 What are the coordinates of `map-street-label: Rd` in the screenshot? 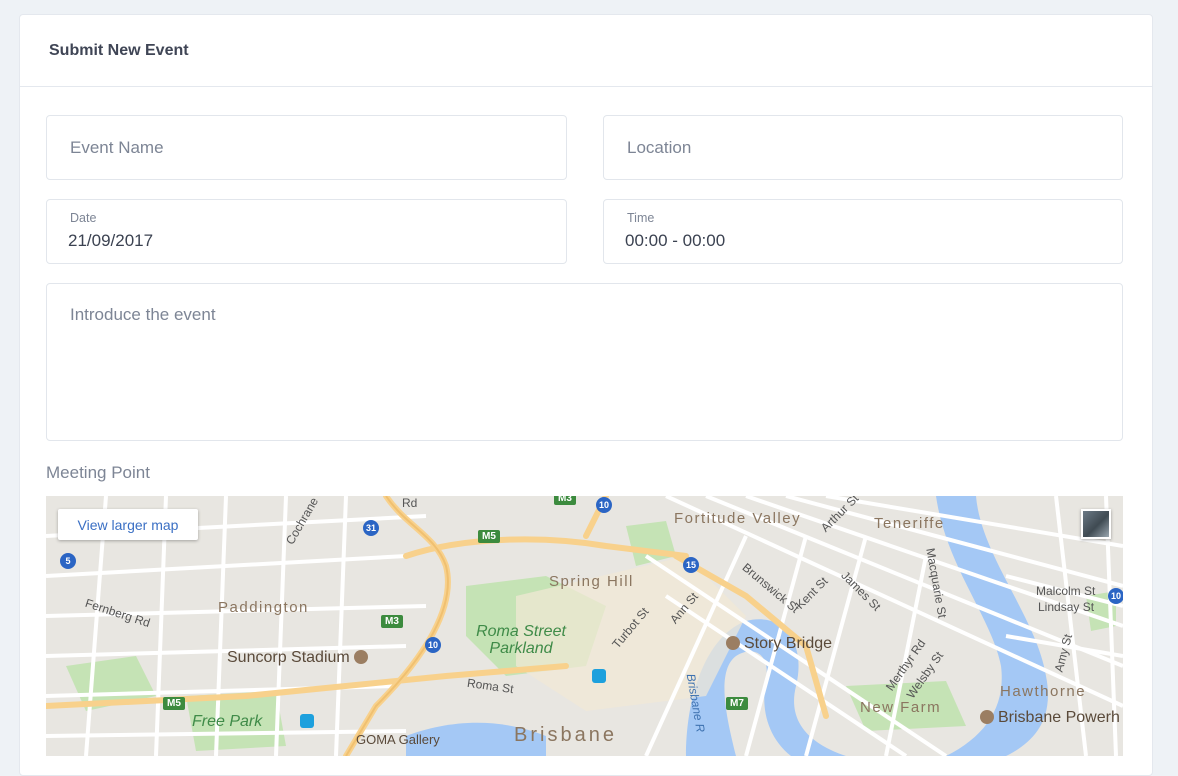 It's located at (410, 503).